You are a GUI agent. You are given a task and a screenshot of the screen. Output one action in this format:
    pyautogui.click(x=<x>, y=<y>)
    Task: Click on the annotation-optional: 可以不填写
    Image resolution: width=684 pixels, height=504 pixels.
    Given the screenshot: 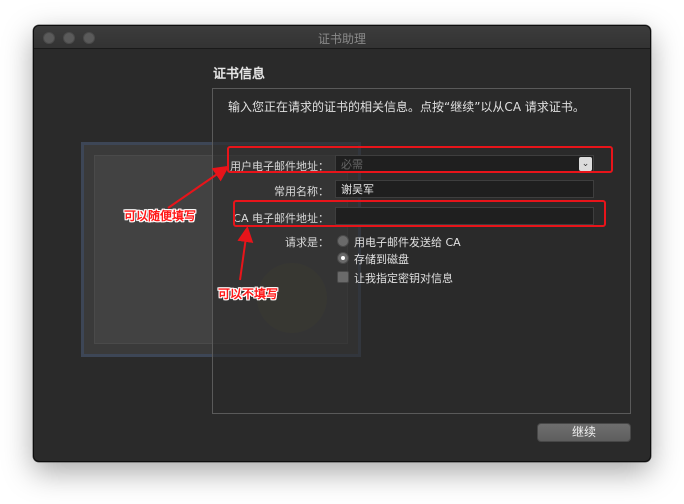 What is the action you would take?
    pyautogui.click(x=248, y=294)
    